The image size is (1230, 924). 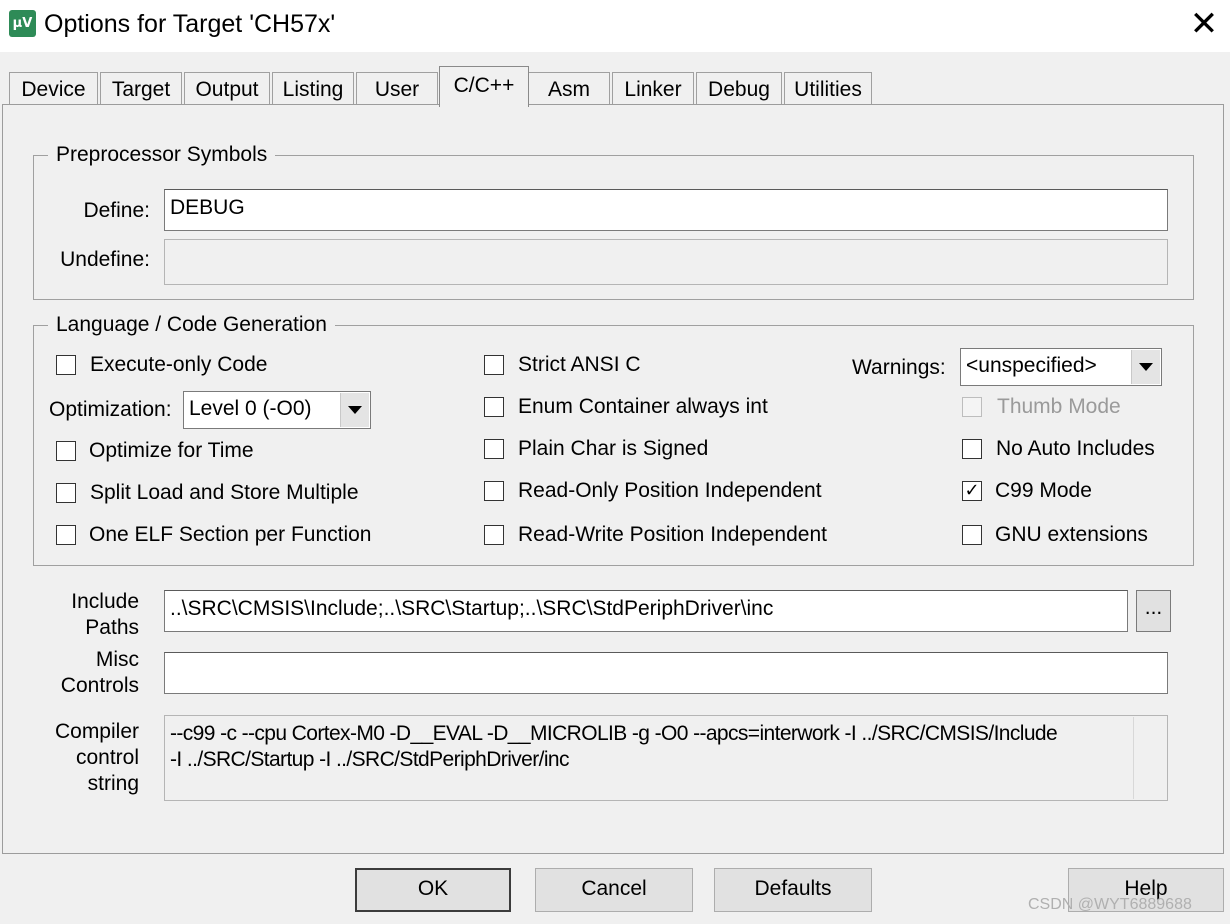 What do you see at coordinates (22, 23) in the screenshot?
I see `app-logo-icon: µV` at bounding box center [22, 23].